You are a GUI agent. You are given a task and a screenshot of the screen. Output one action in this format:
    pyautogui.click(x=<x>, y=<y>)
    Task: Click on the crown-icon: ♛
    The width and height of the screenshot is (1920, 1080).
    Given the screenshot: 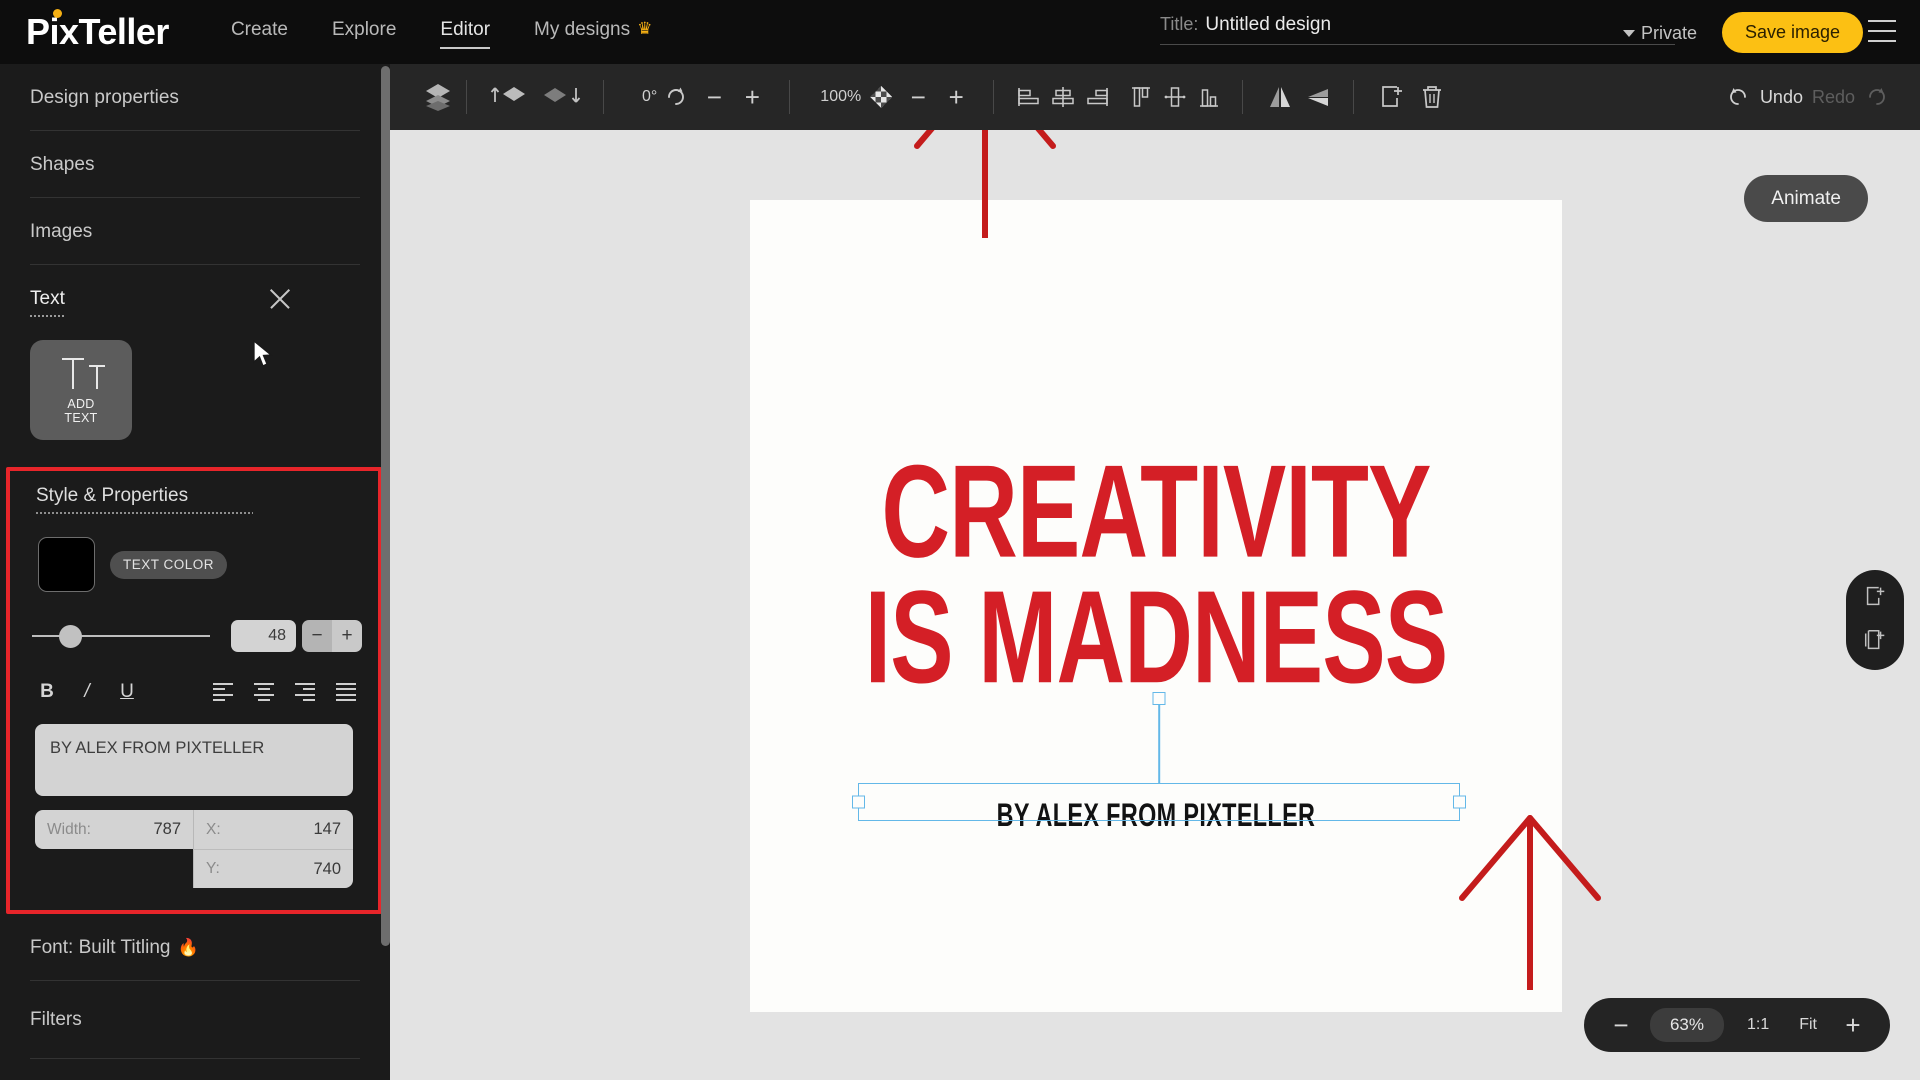 What is the action you would take?
    pyautogui.click(x=645, y=28)
    